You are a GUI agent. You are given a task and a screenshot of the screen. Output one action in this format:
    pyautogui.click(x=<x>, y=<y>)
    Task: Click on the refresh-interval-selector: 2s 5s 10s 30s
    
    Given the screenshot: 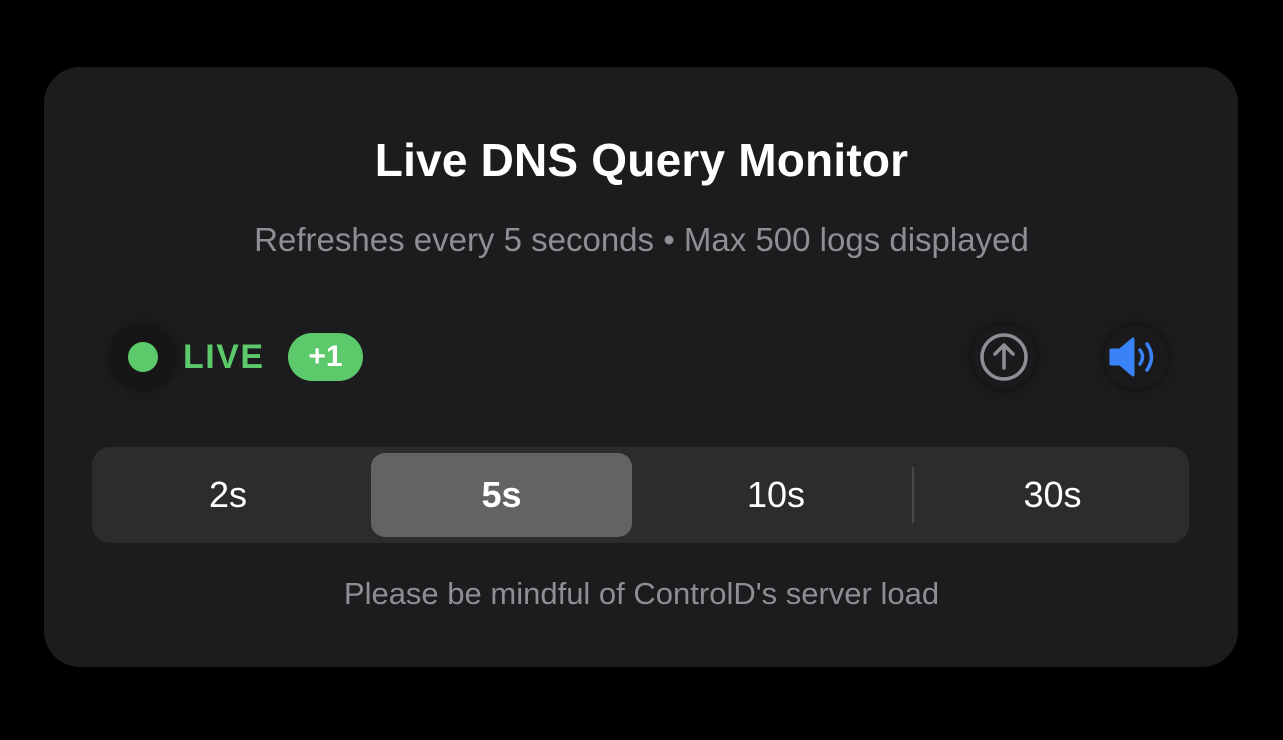 What is the action you would take?
    pyautogui.click(x=640, y=495)
    